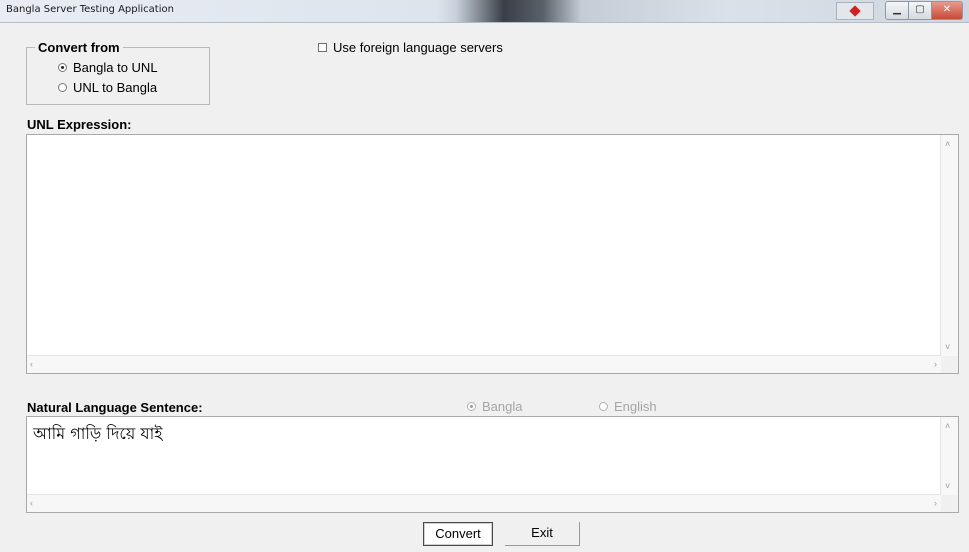 The image size is (969, 552). I want to click on foreign-servers-checkbox, so click(322, 47).